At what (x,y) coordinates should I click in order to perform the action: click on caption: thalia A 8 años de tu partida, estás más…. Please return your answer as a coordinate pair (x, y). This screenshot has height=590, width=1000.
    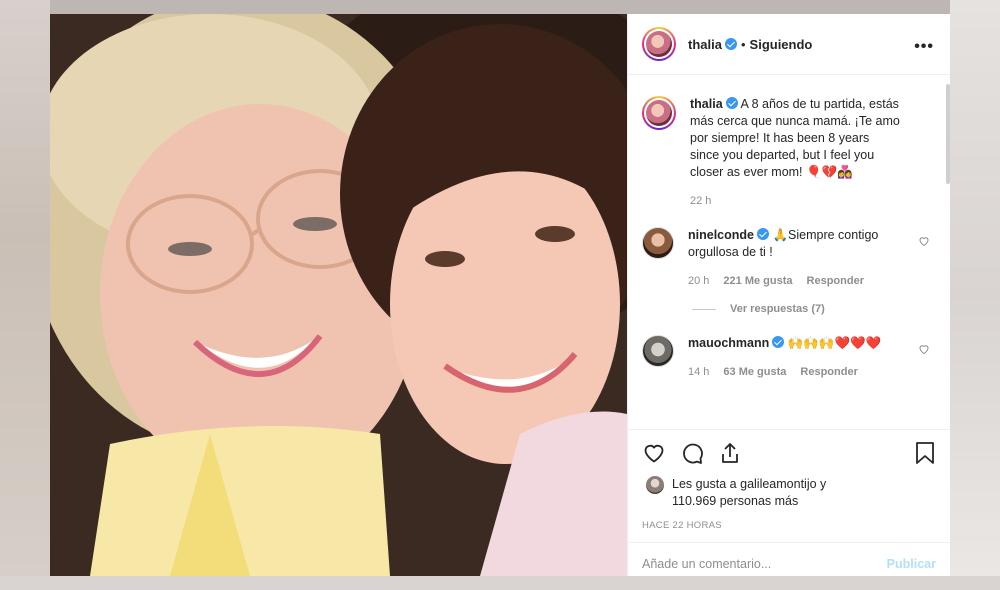
    Looking at the image, I should click on (789, 151).